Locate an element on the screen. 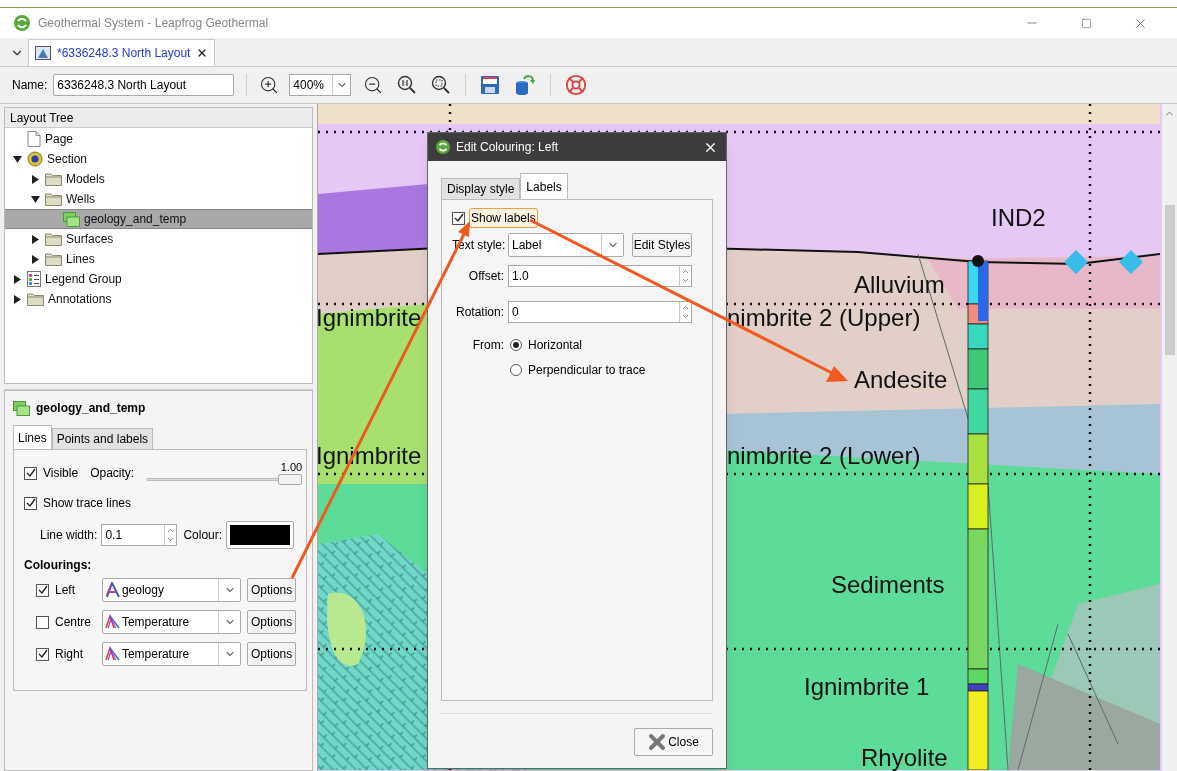  opacity-reading: 1.00 is located at coordinates (291, 467).